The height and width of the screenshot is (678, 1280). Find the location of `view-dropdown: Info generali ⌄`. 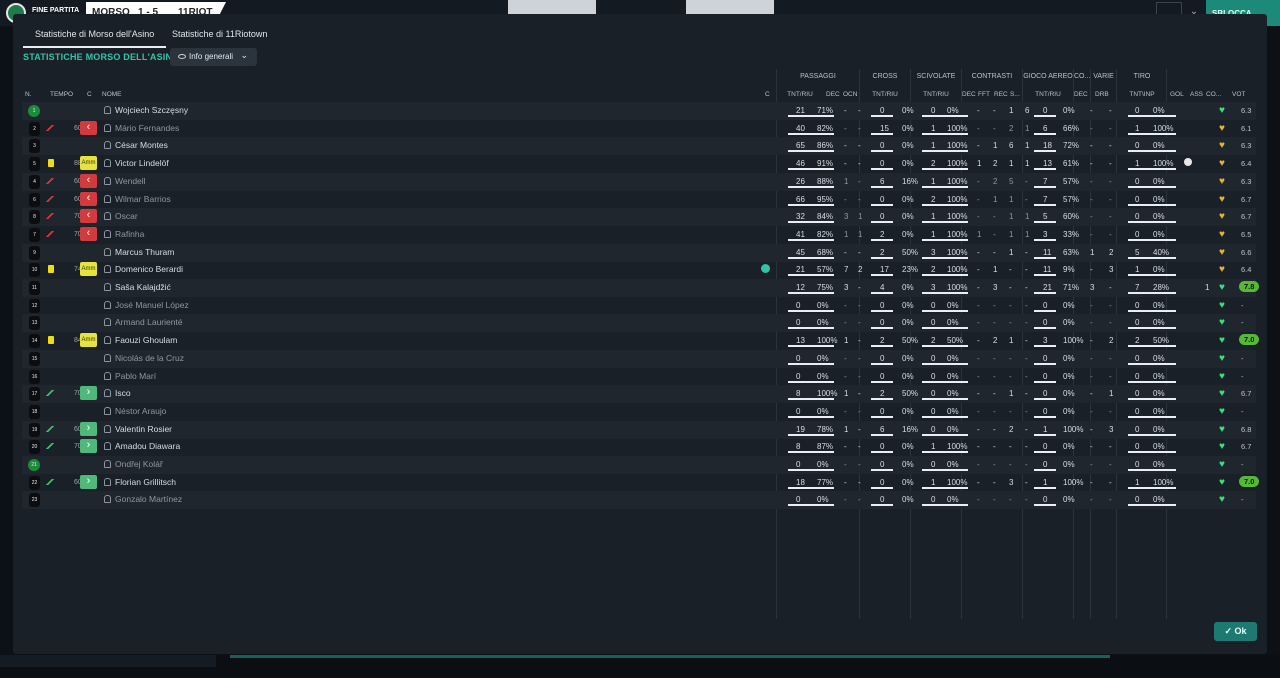

view-dropdown: Info generali ⌄ is located at coordinates (213, 57).